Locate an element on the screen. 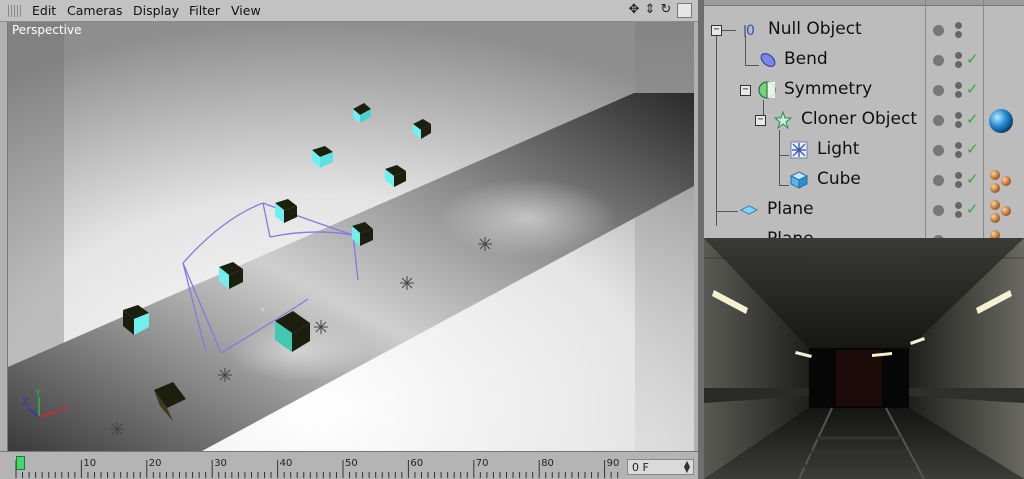  zoom-view-icon: ⇕ is located at coordinates (650, 9).